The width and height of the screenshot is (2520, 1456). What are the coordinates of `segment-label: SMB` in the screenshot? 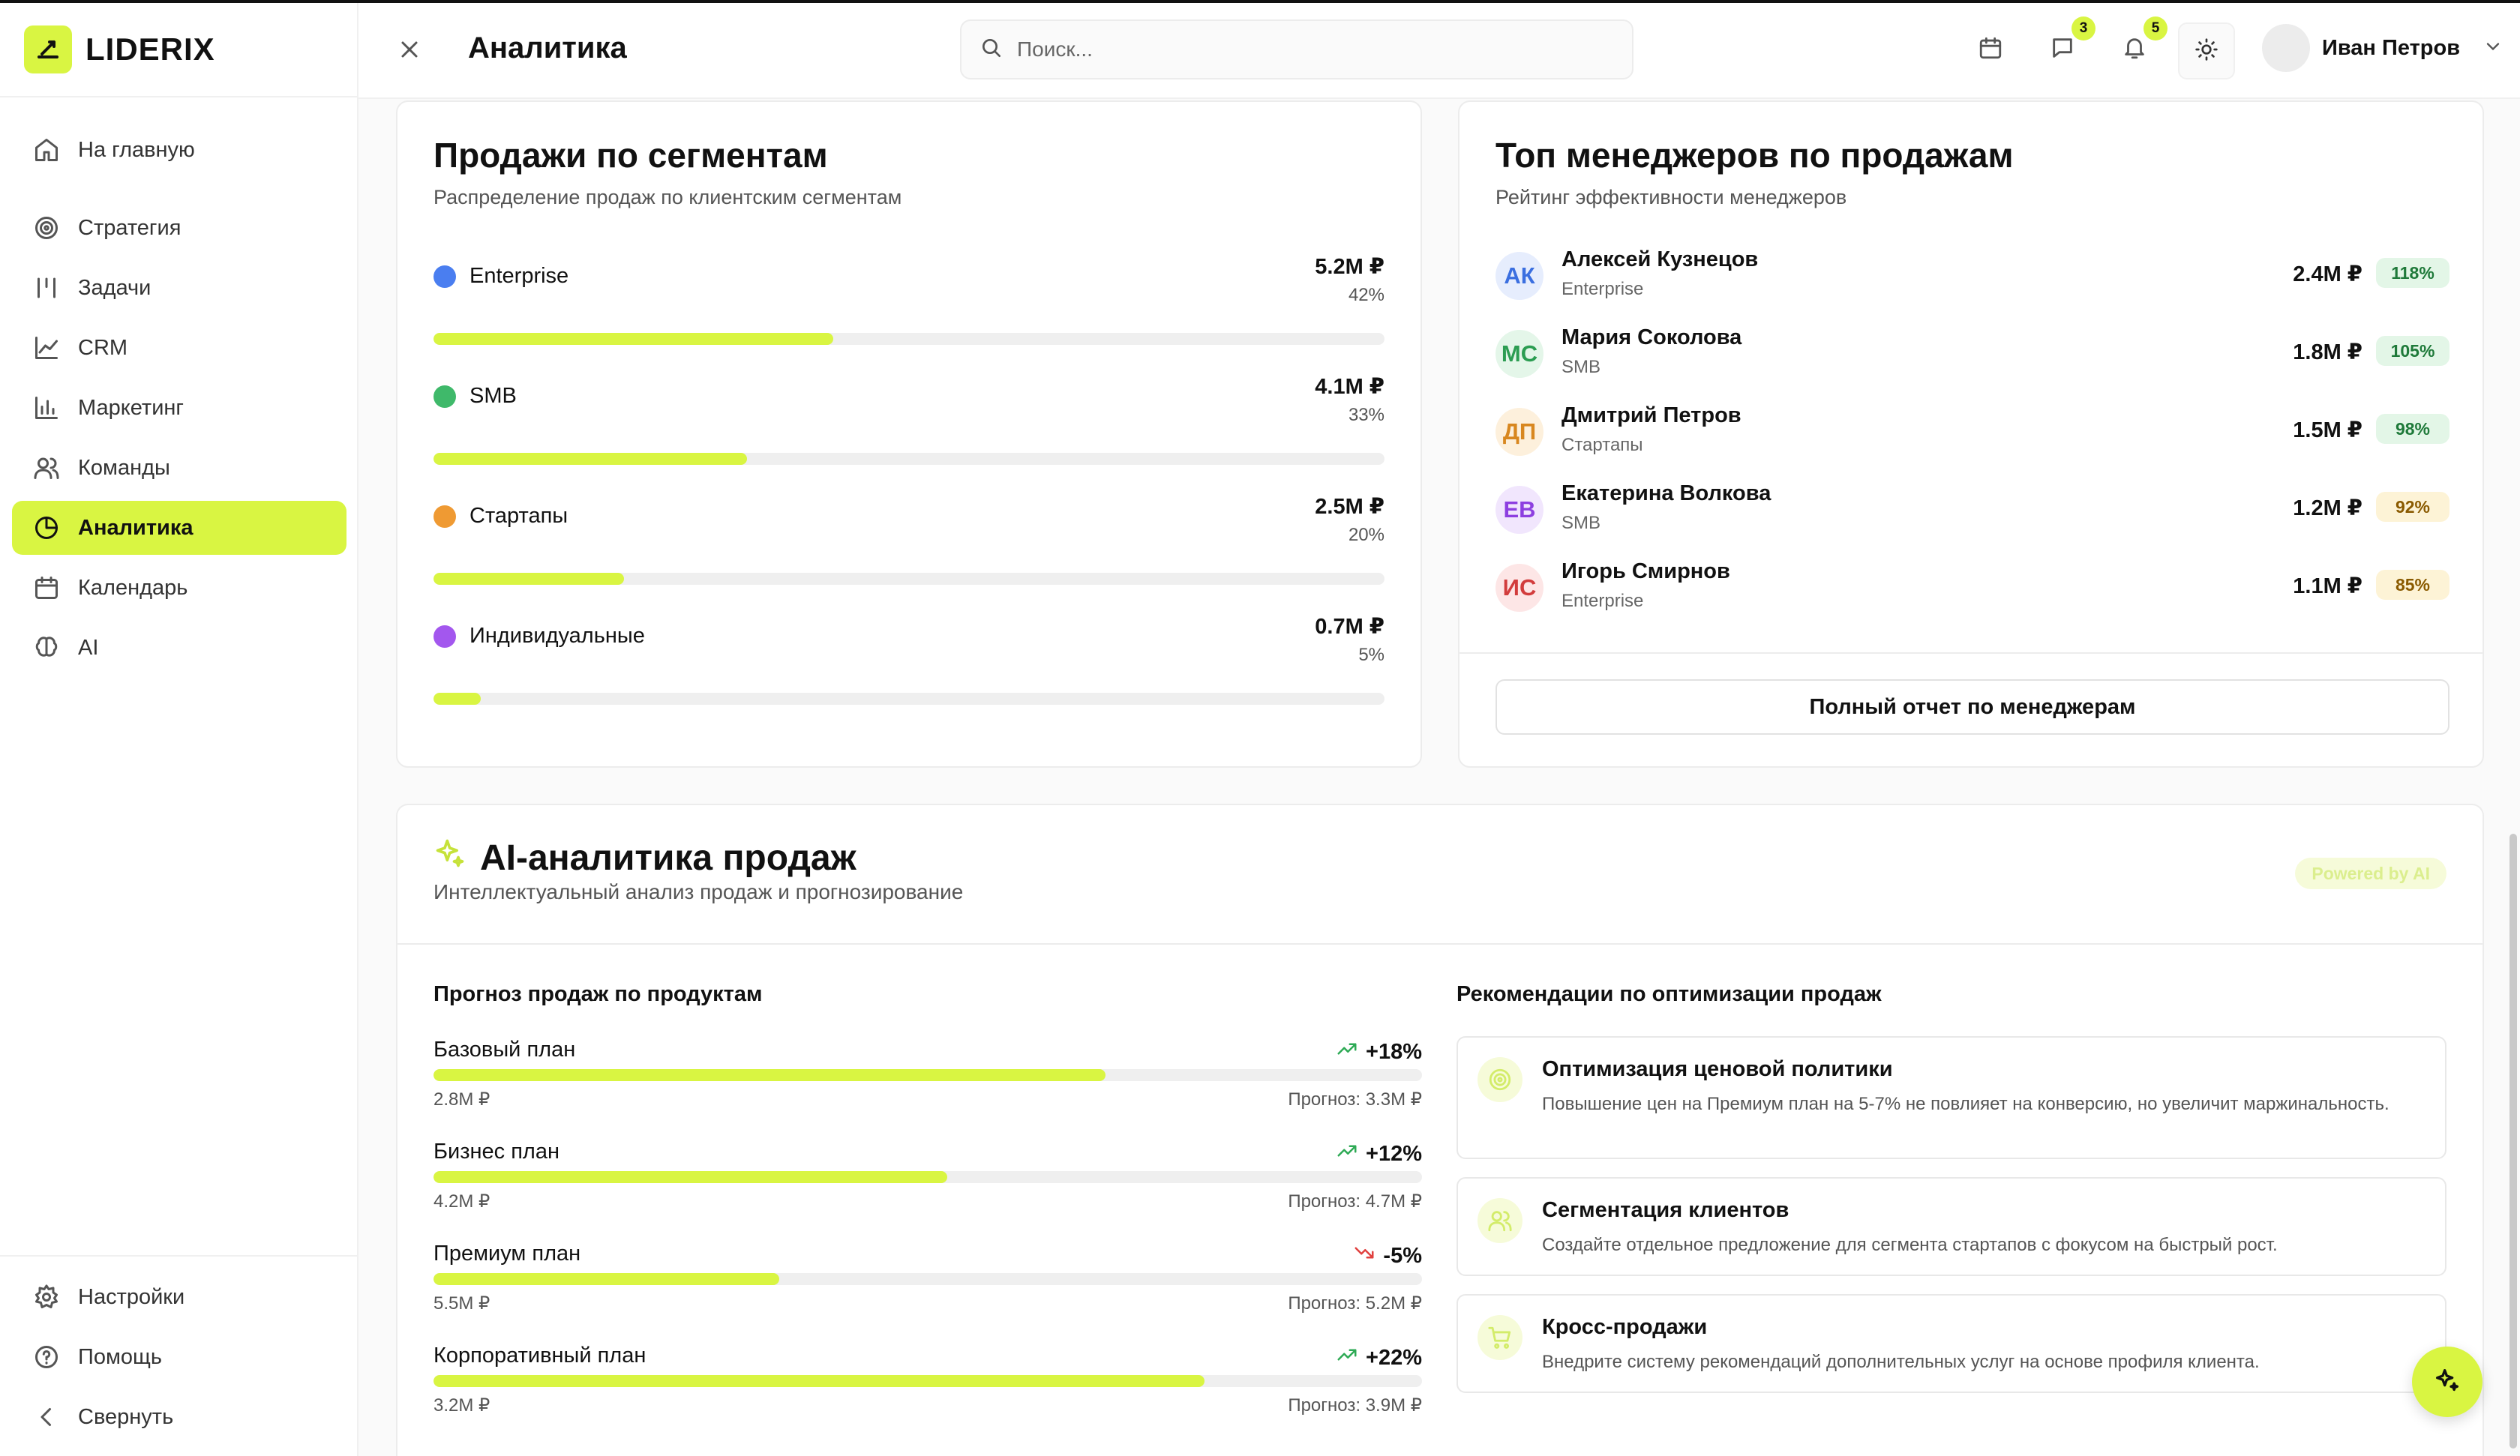 It's located at (475, 396).